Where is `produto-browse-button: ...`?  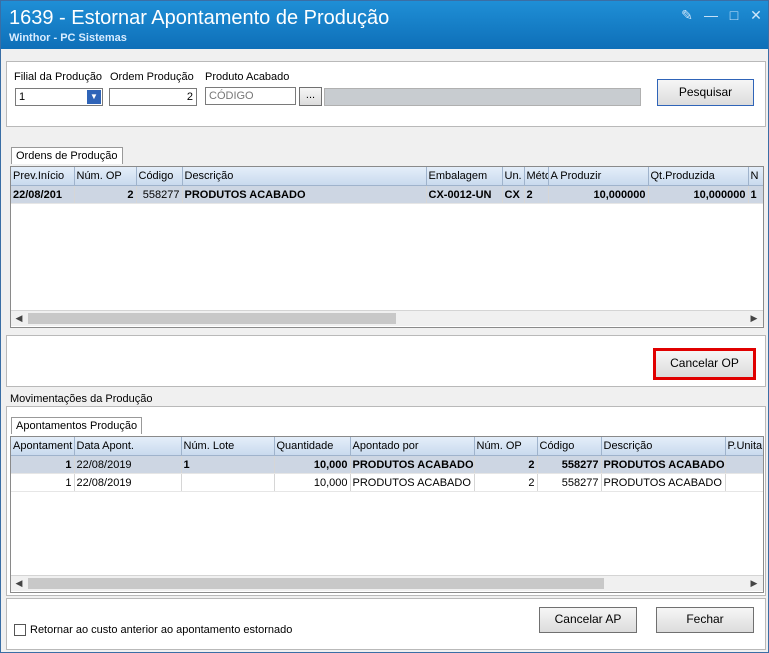 produto-browse-button: ... is located at coordinates (310, 96).